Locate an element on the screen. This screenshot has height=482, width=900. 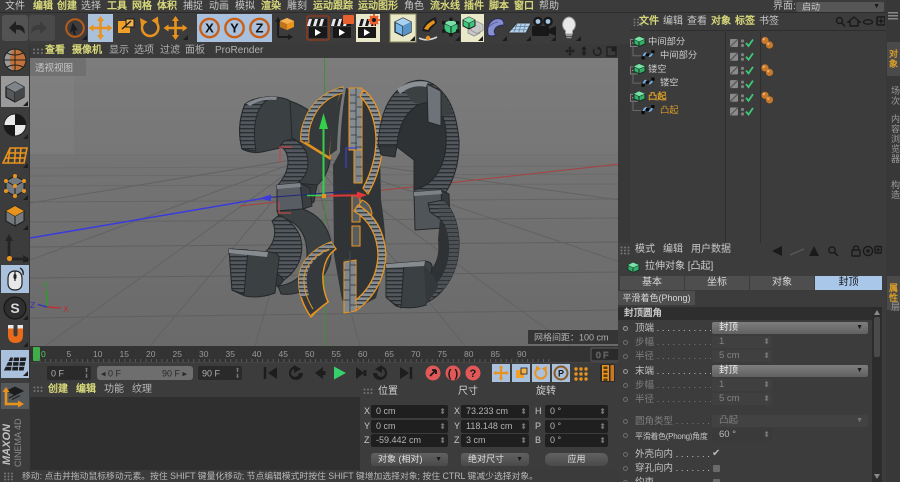
svg-text: 15 is located at coordinates (125, 354).